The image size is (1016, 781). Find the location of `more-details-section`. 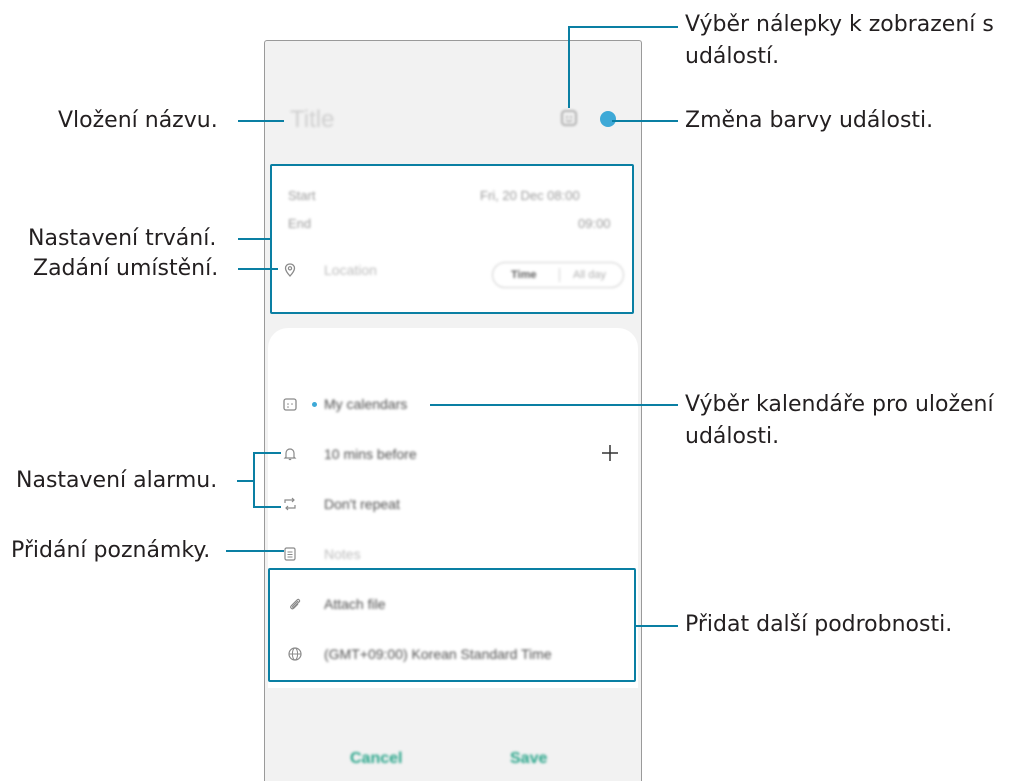

more-details-section is located at coordinates (452, 625).